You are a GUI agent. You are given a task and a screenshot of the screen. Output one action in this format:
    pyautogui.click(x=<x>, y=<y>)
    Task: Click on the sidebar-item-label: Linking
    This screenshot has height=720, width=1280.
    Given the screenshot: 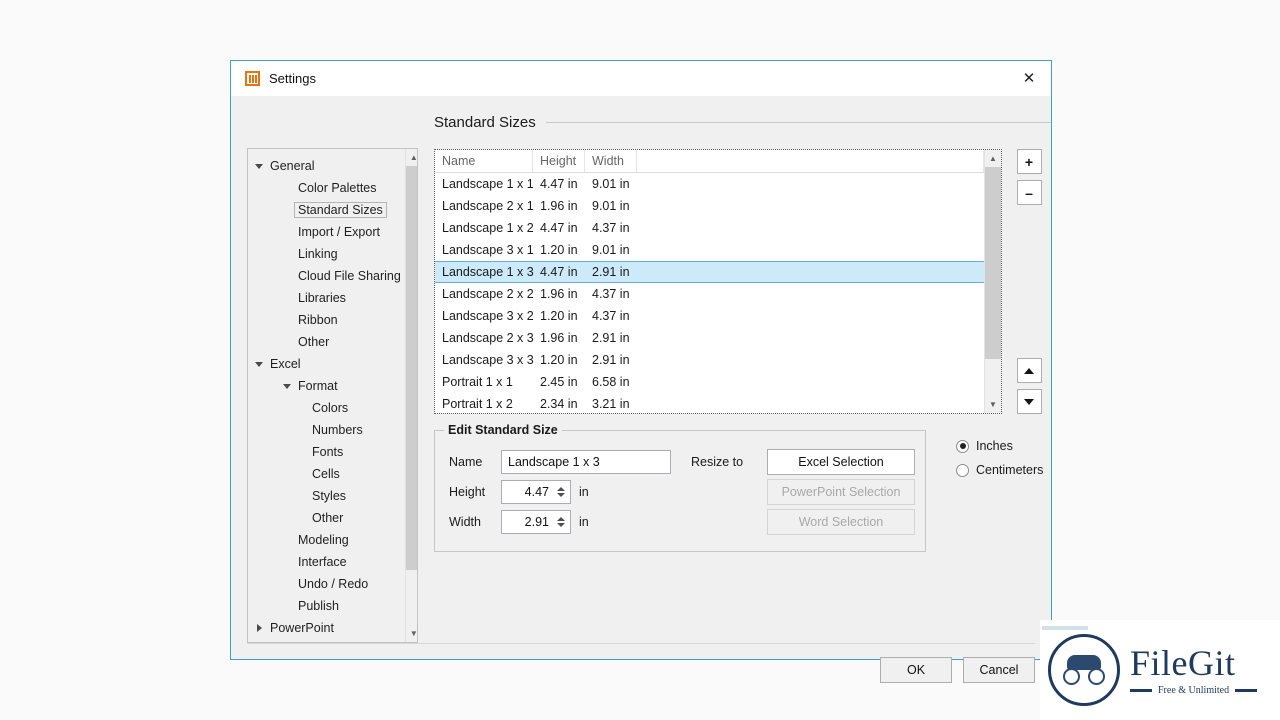 What is the action you would take?
    pyautogui.click(x=318, y=254)
    